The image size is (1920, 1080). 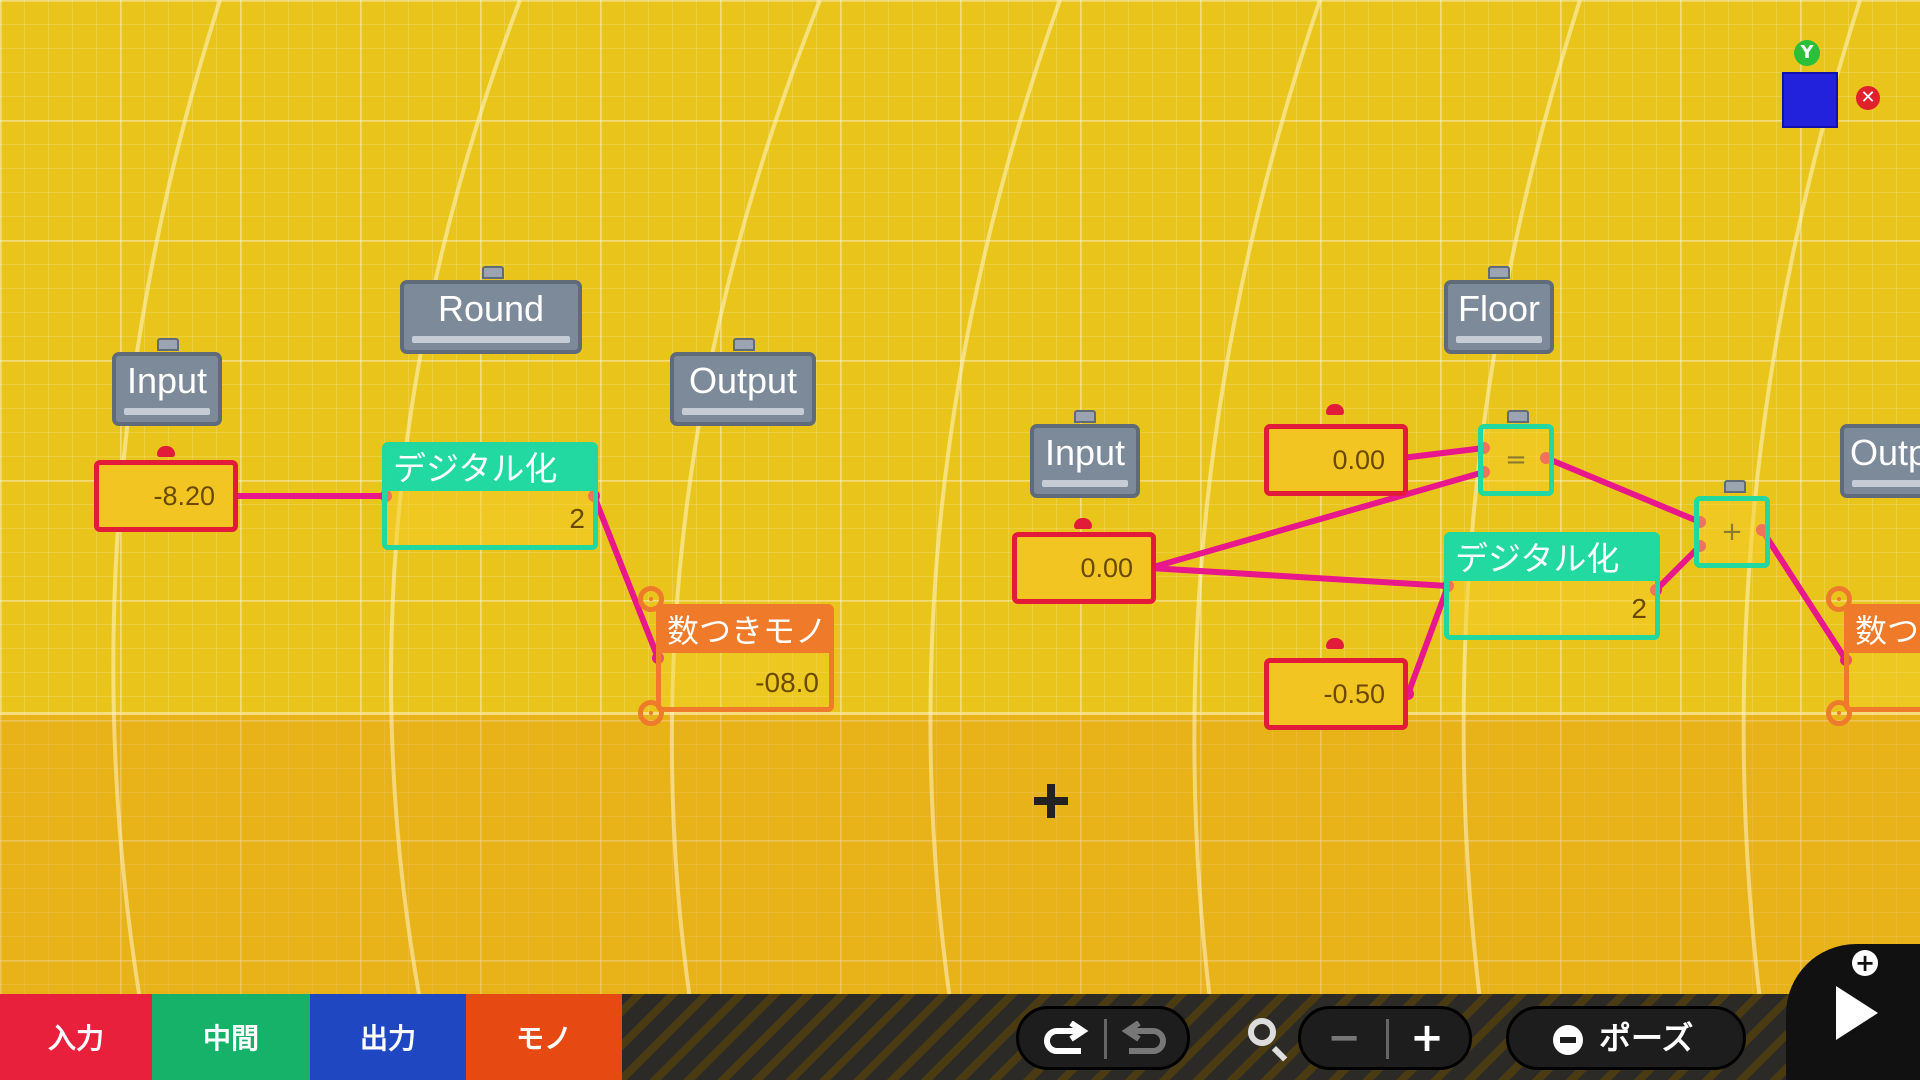 I want to click on number-object-title: 数つきモノ, so click(x=745, y=631).